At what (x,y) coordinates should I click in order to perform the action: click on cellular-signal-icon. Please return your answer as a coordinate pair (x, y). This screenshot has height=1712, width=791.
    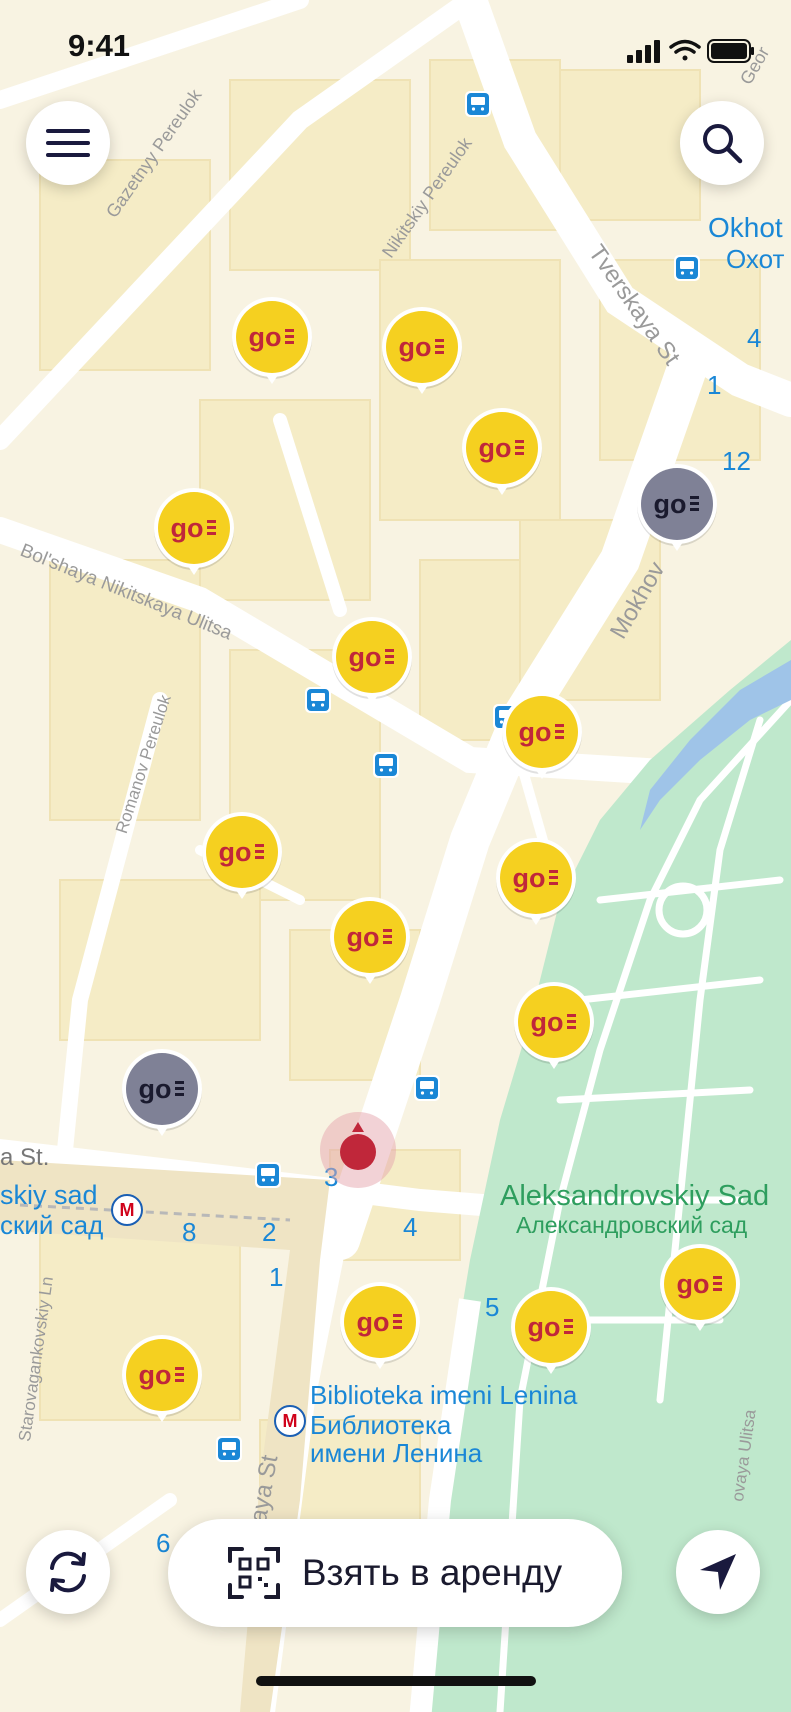
    Looking at the image, I should click on (643, 51).